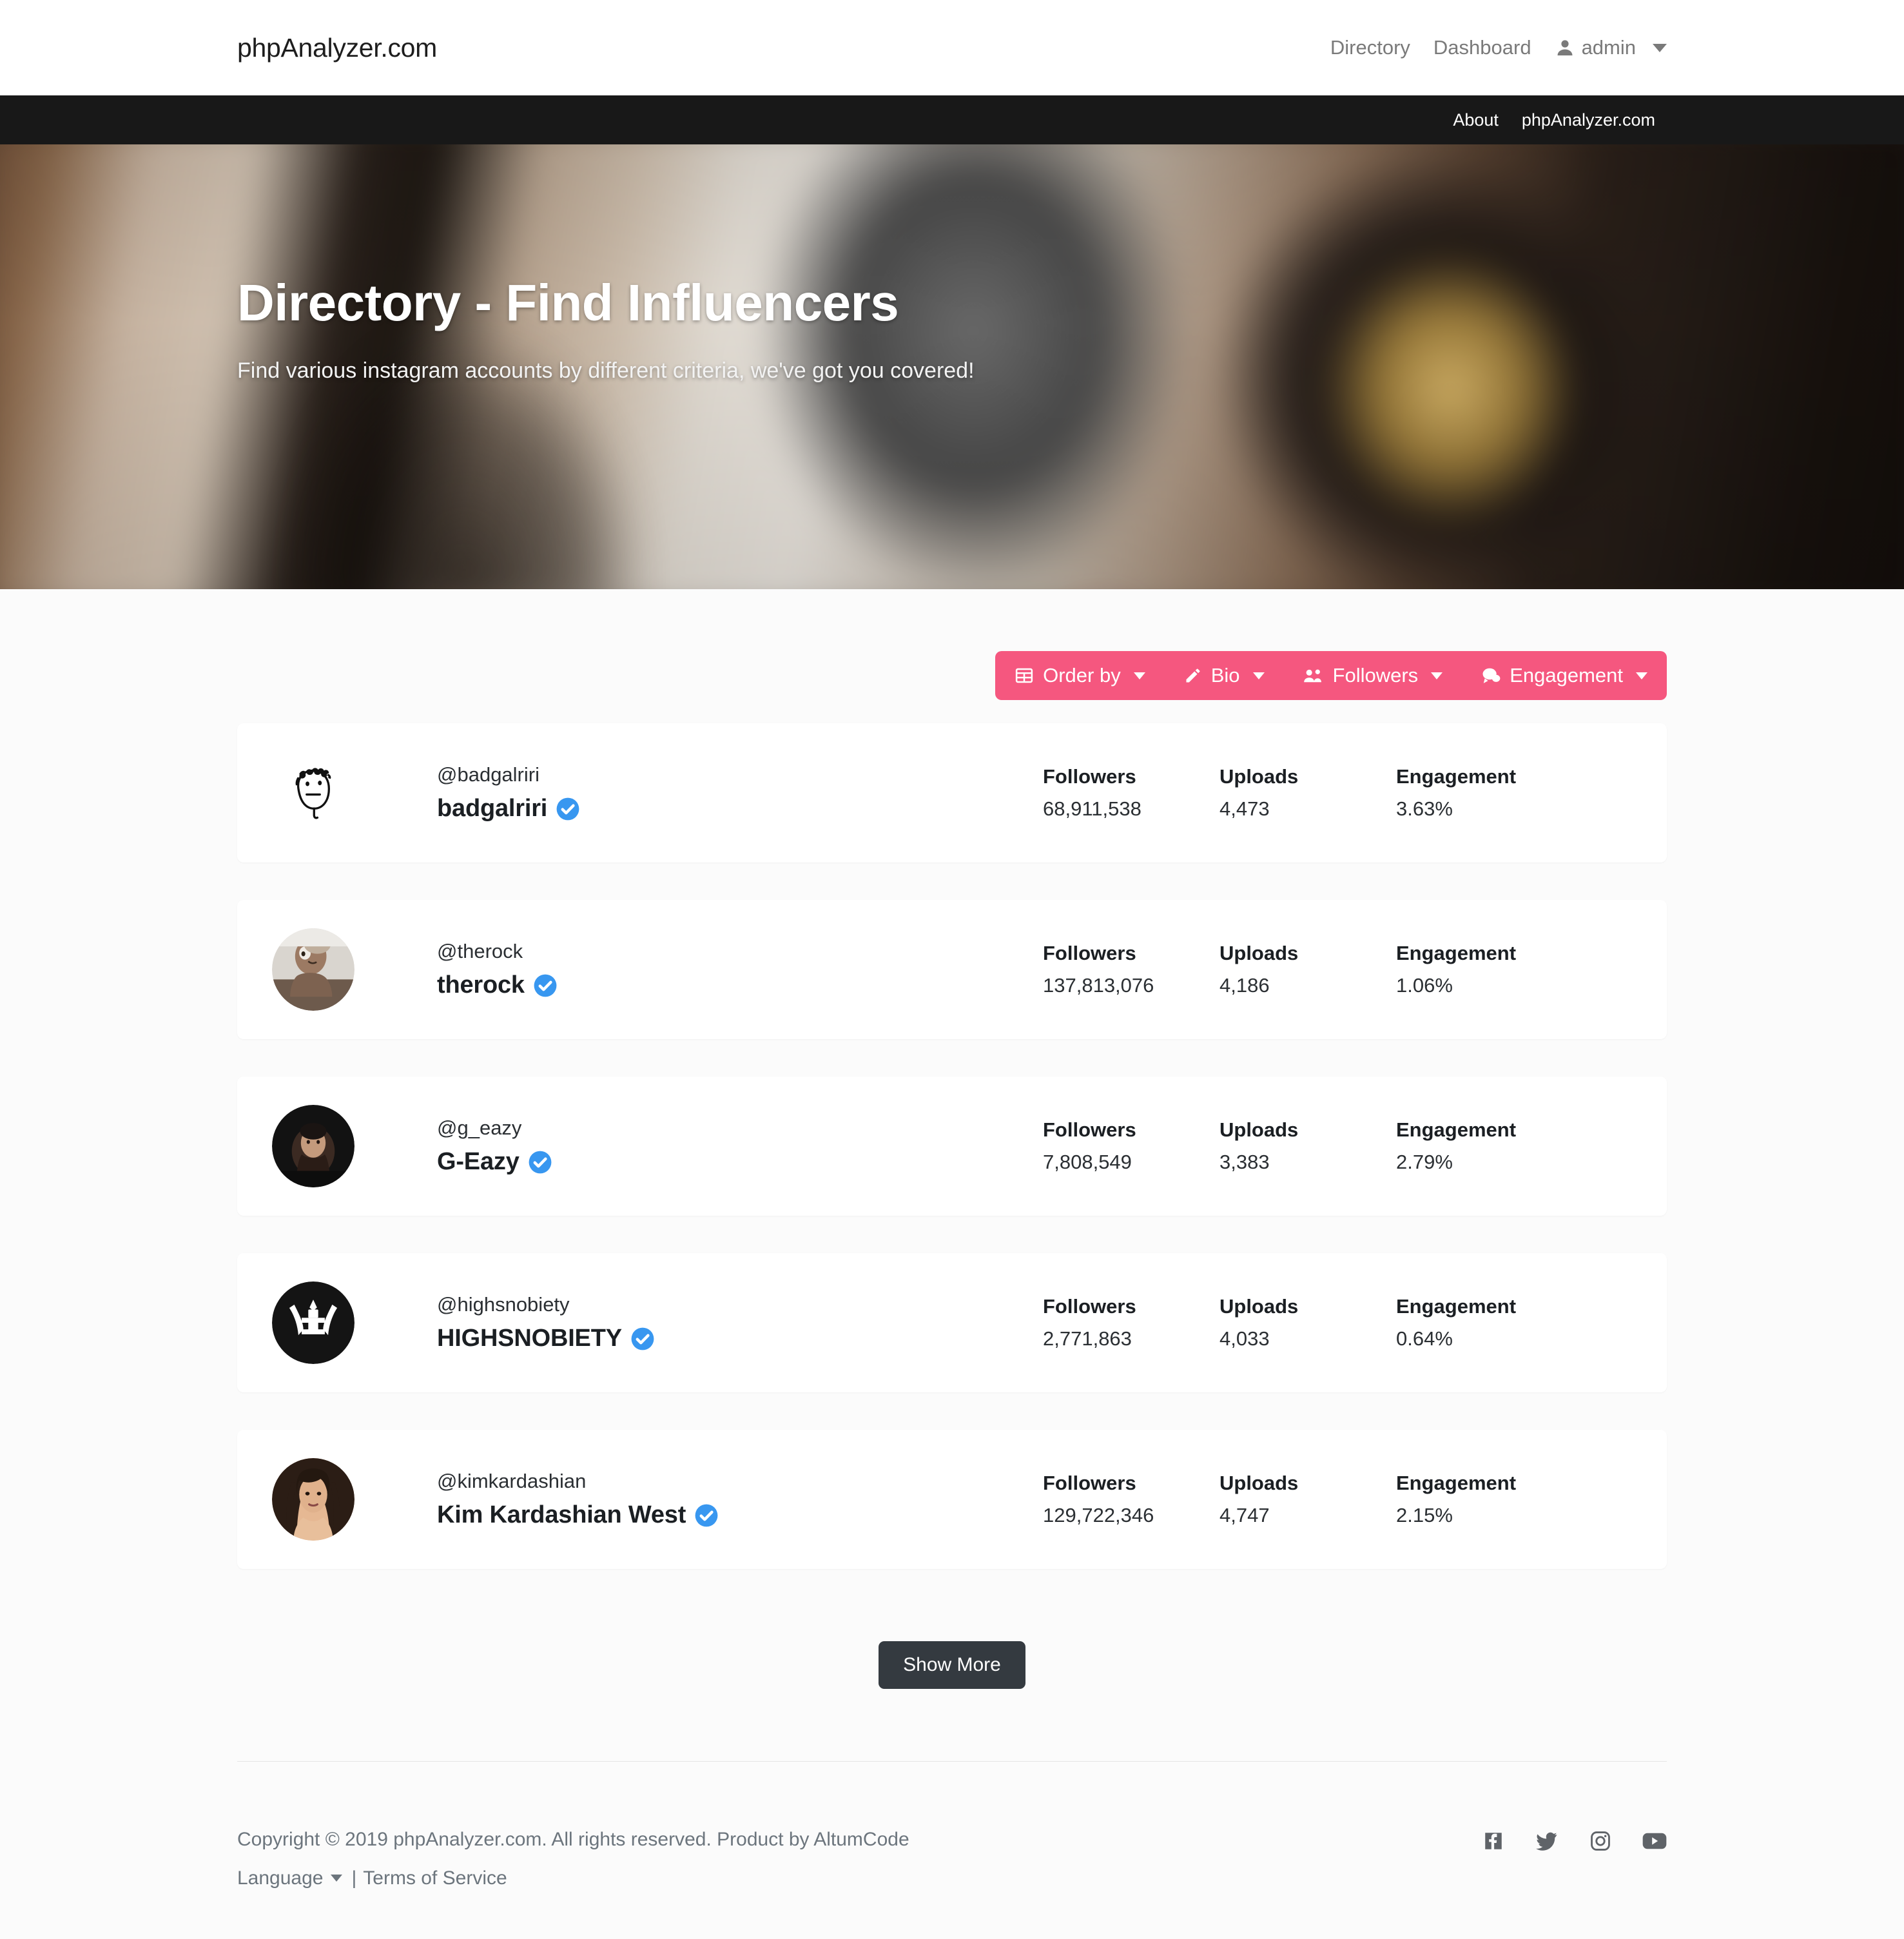  I want to click on filter-followers: Followers, so click(1373, 676).